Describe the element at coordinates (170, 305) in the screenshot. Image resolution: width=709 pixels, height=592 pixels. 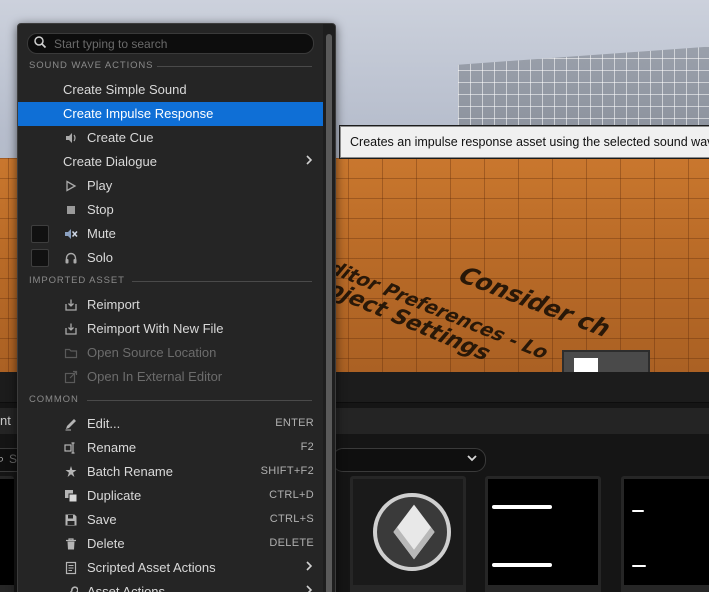
I see `menu-item-reimport: Reimport` at that location.